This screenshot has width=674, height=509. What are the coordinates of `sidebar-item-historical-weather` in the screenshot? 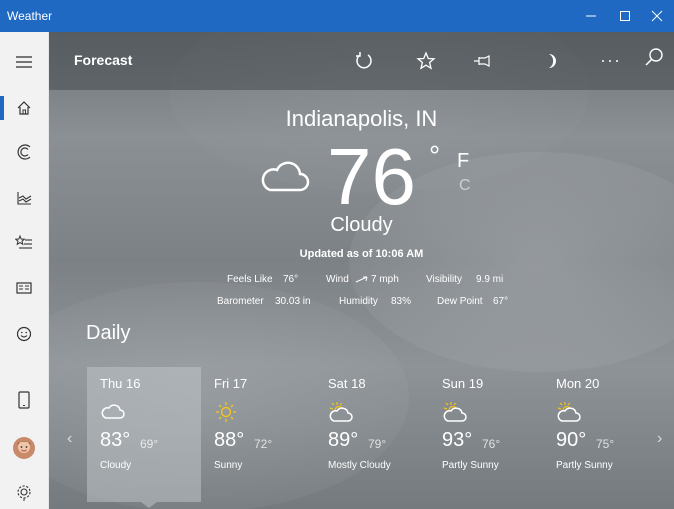 It's located at (24, 198).